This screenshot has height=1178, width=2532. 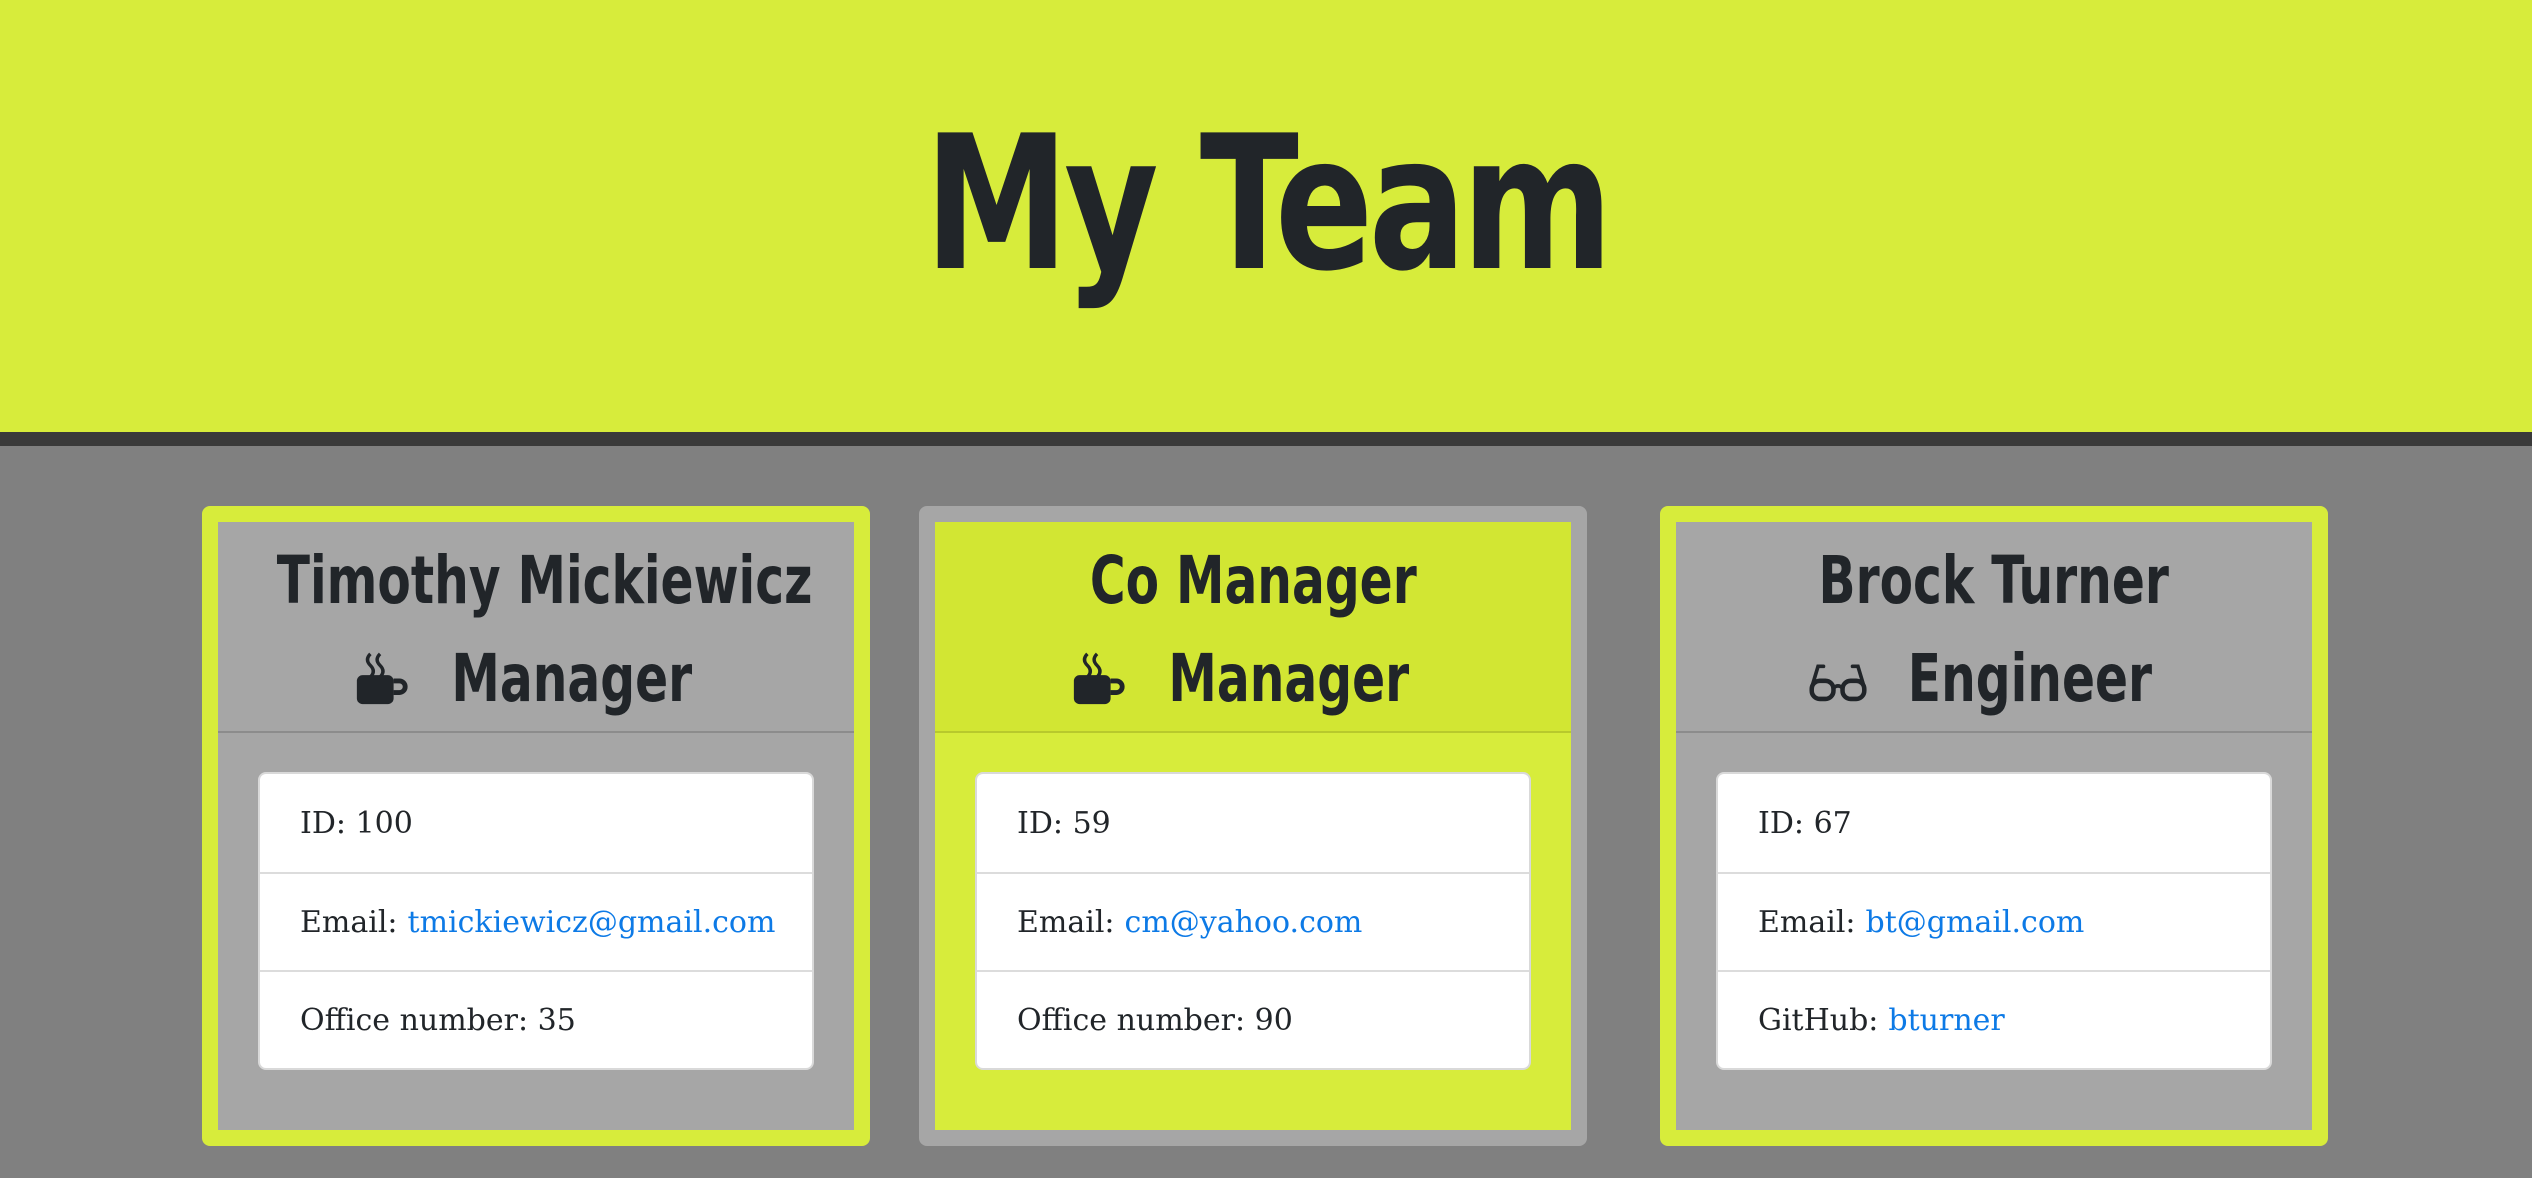 What do you see at coordinates (1994, 580) in the screenshot?
I see `employee-name: Brock Turner` at bounding box center [1994, 580].